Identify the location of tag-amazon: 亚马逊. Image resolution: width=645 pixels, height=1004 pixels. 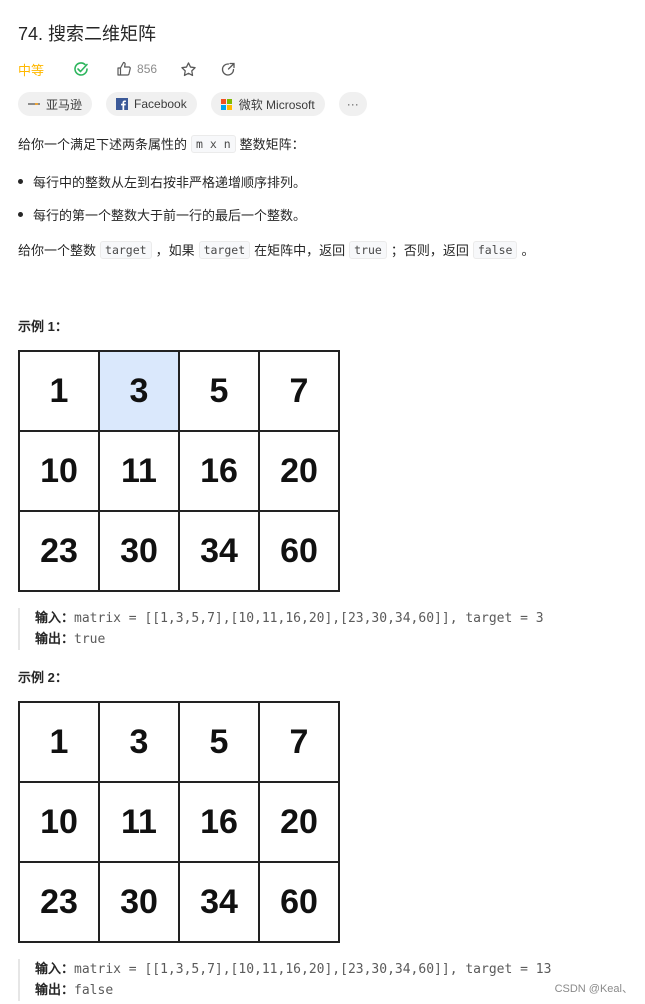
(55, 104).